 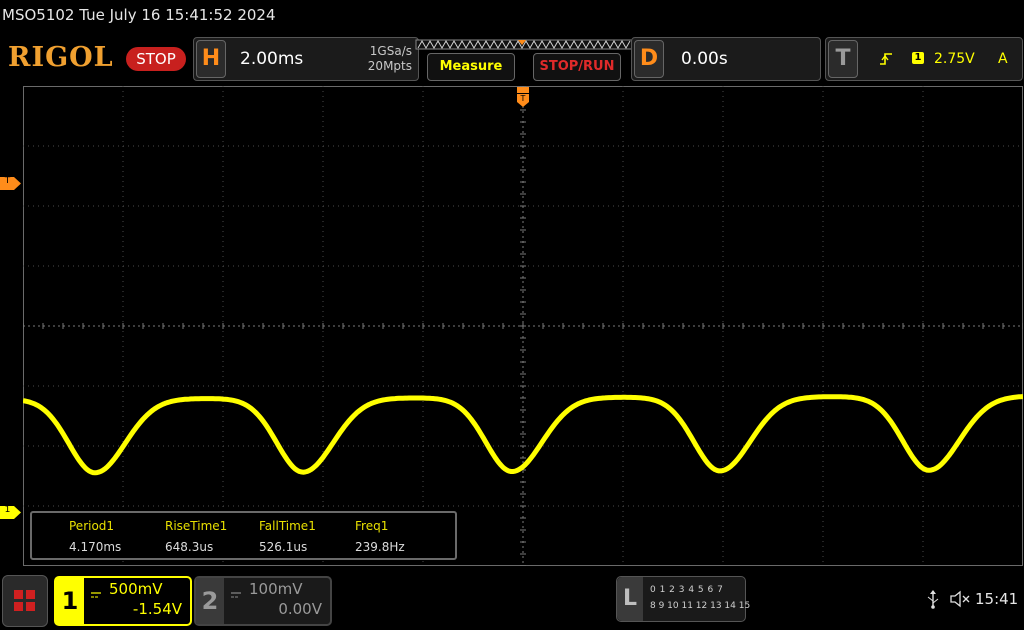 I want to click on channel-1-scale: 500mV, so click(x=136, y=589).